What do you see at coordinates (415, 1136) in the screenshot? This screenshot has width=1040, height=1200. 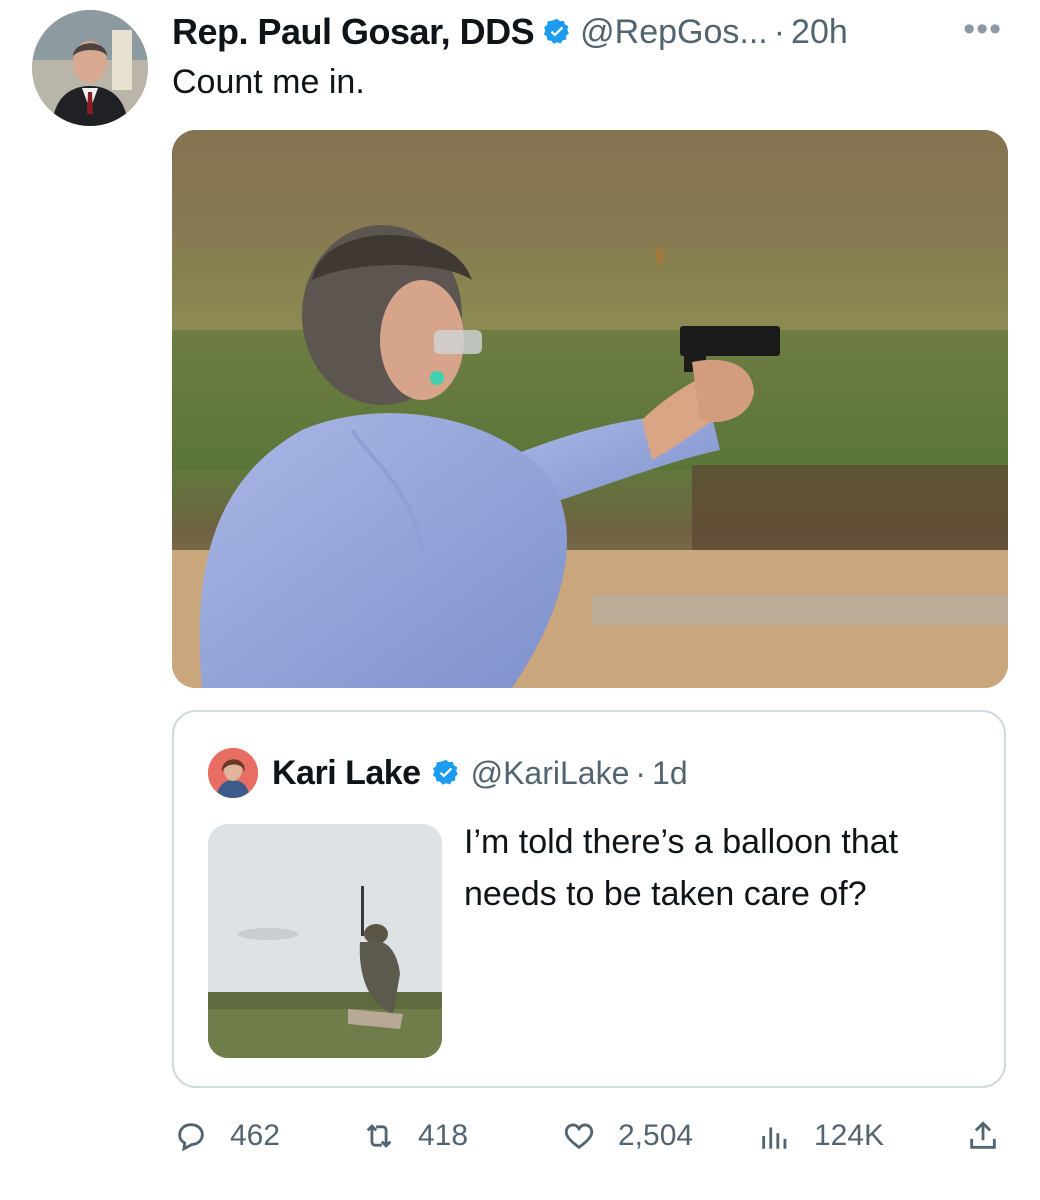 I see `retweet-button: 418` at bounding box center [415, 1136].